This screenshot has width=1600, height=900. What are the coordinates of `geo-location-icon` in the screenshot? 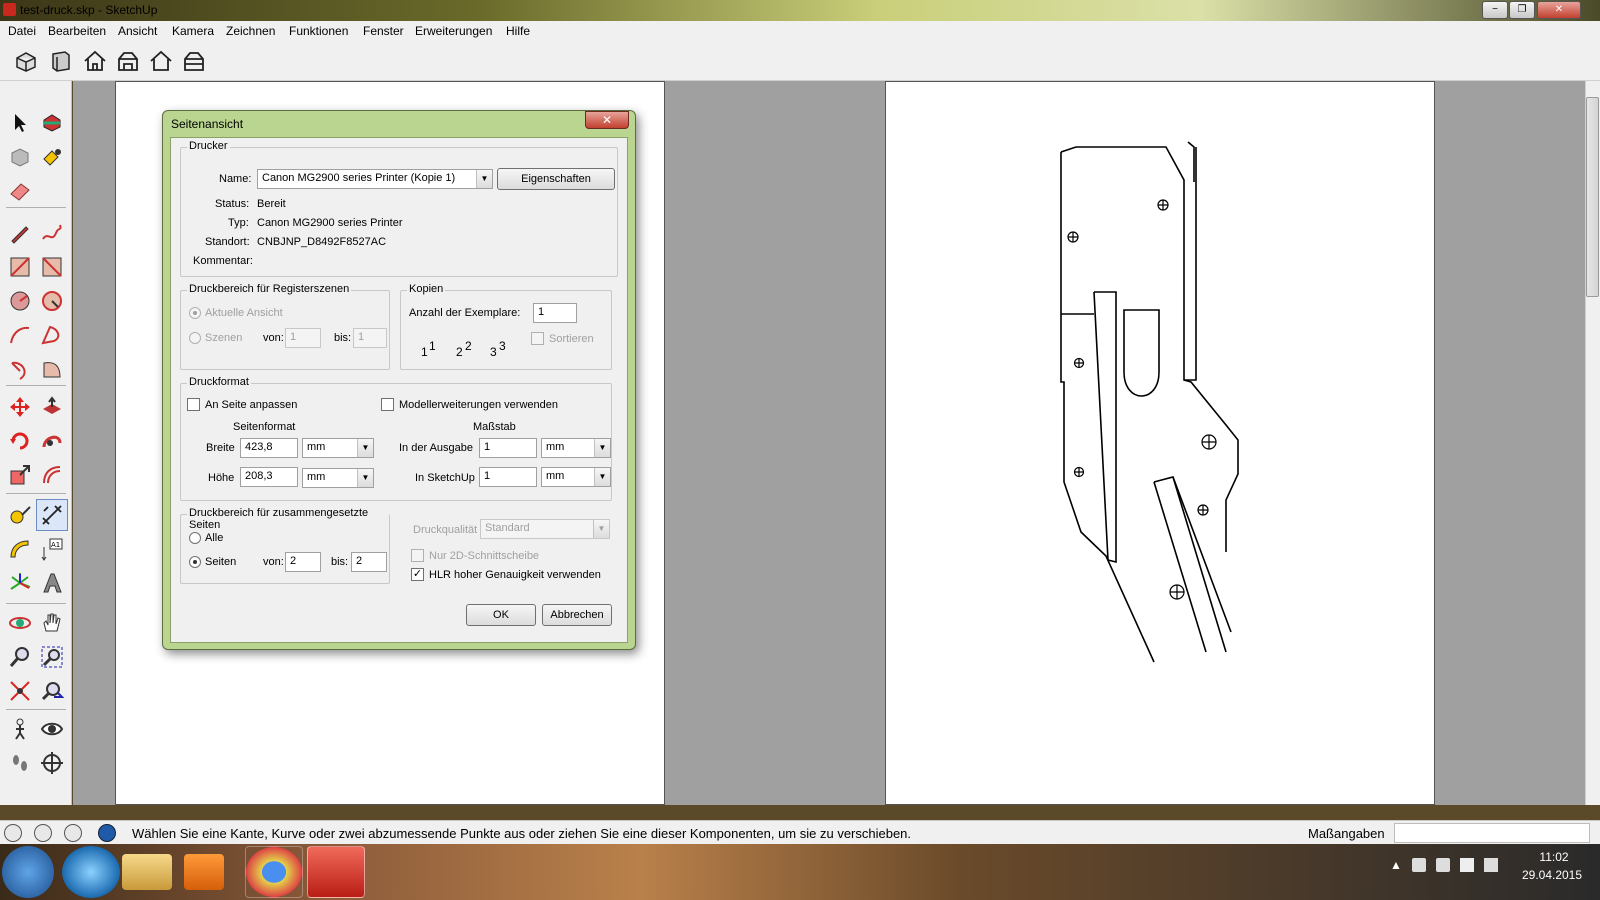 It's located at (13, 833).